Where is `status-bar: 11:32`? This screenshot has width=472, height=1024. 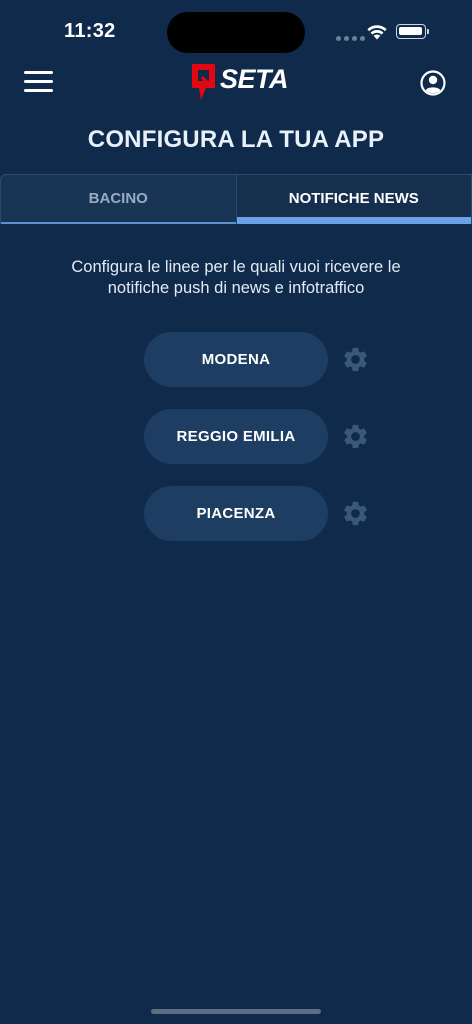
status-bar: 11:32 is located at coordinates (236, 30).